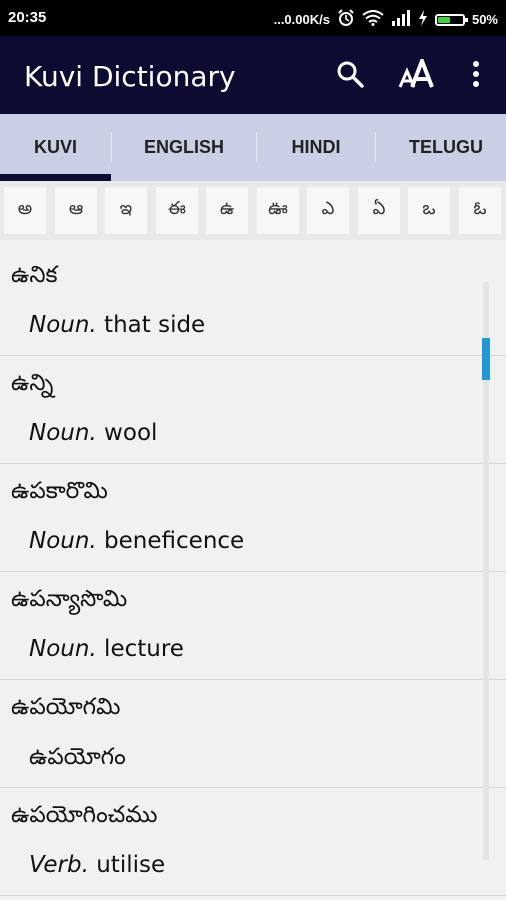 The width and height of the screenshot is (506, 900). I want to click on list-item: ఉపన్యాసొమి Noun. lecture, so click(253, 626).